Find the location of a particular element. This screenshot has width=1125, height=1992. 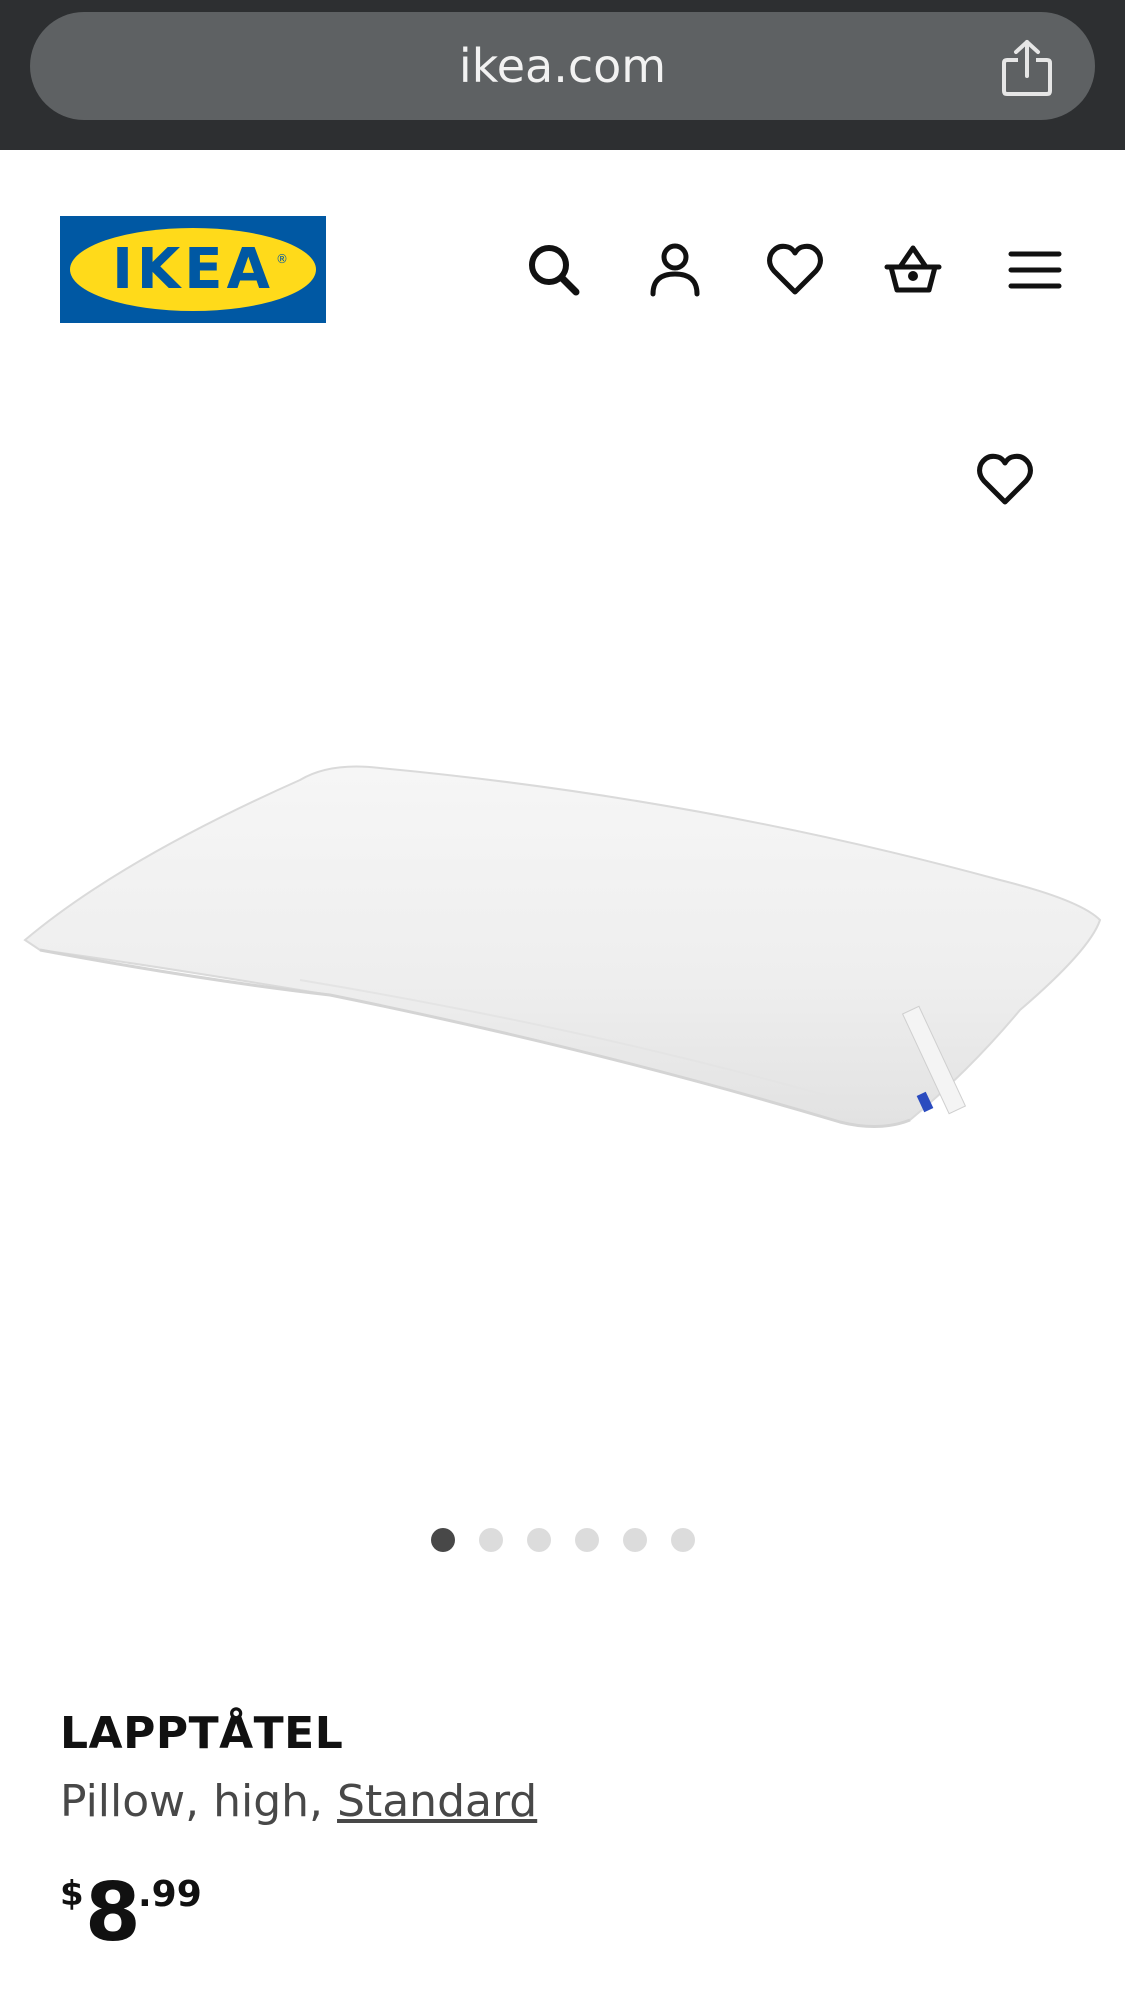

product-description: Pillow, high, Standard is located at coordinates (298, 1801).